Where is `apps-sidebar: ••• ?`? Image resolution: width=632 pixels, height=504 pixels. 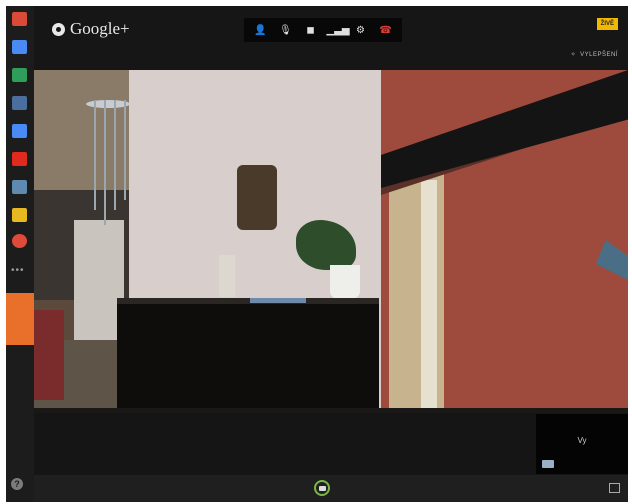
apps-sidebar: ••• ? is located at coordinates (20, 254).